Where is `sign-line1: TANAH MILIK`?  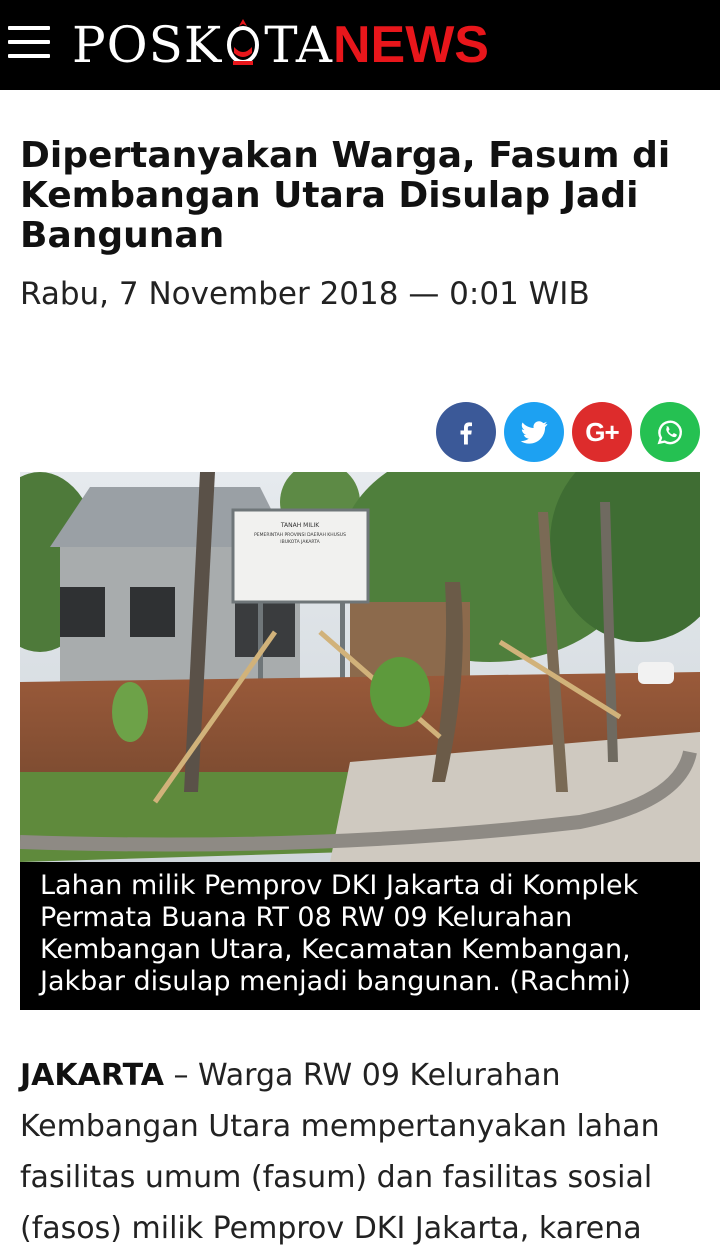 sign-line1: TANAH MILIK is located at coordinates (300, 525).